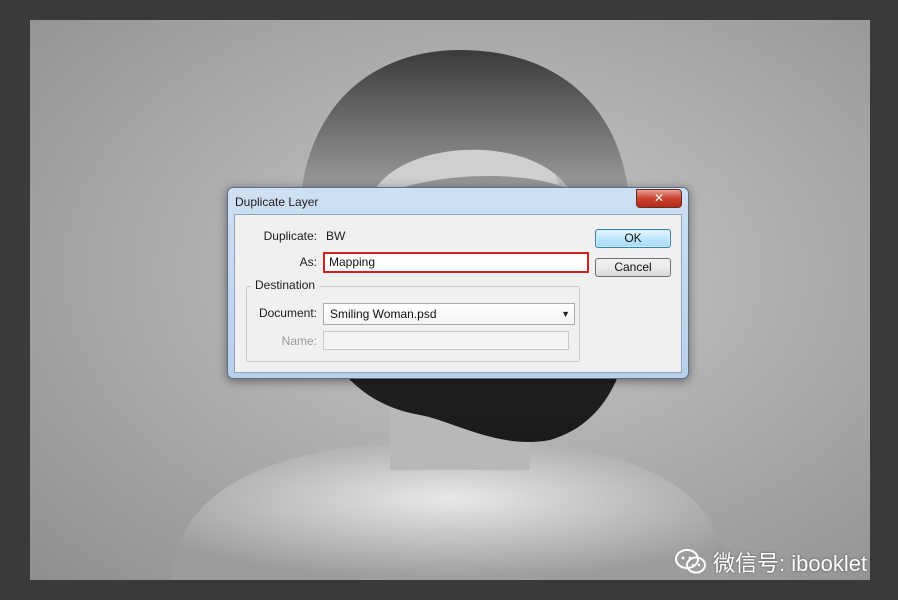 Image resolution: width=898 pixels, height=600 pixels. I want to click on chevron-down-icon: ▼, so click(565, 314).